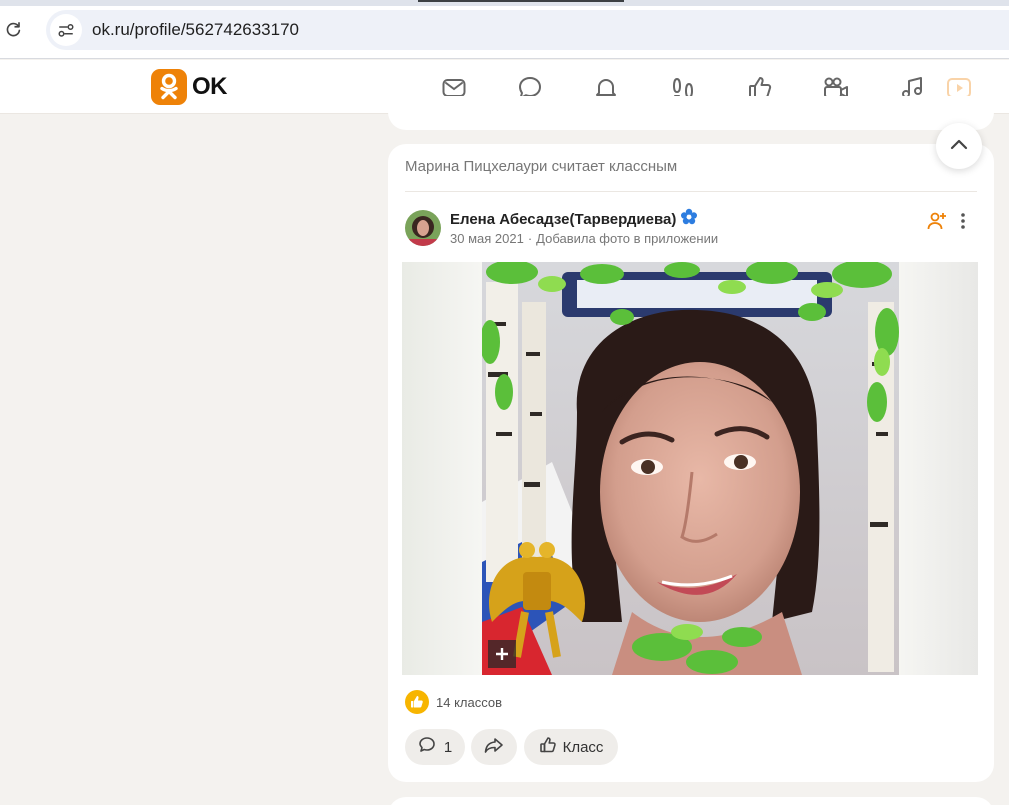 The image size is (1009, 805). What do you see at coordinates (691, 801) in the screenshot?
I see `next-post-card` at bounding box center [691, 801].